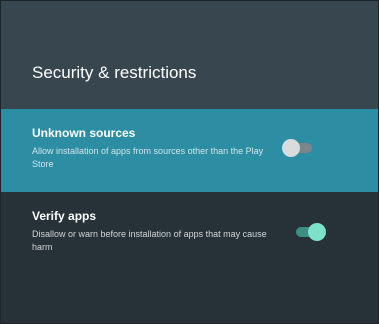 This screenshot has height=324, width=379. I want to click on verify-apps-toggle, so click(309, 232).